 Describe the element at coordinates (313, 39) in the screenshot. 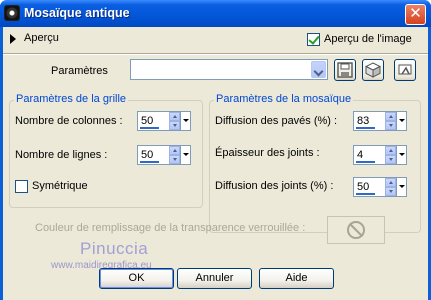

I see `image-preview-checkbox` at that location.